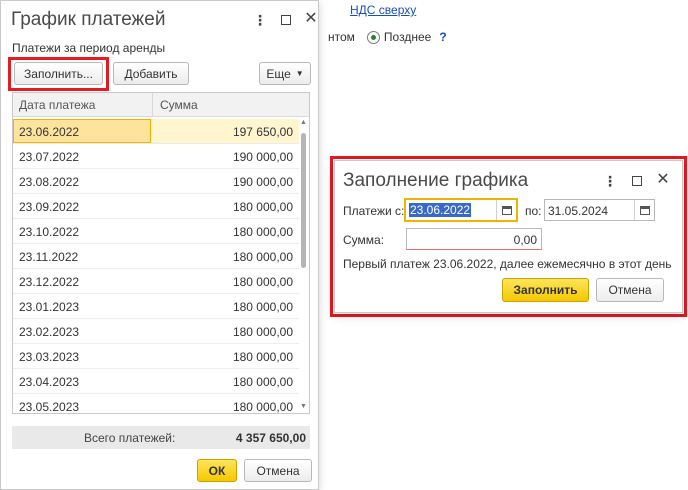 The height and width of the screenshot is (490, 688). What do you see at coordinates (578, 211) in the screenshot?
I see `date-to-value: 31.05.2024` at bounding box center [578, 211].